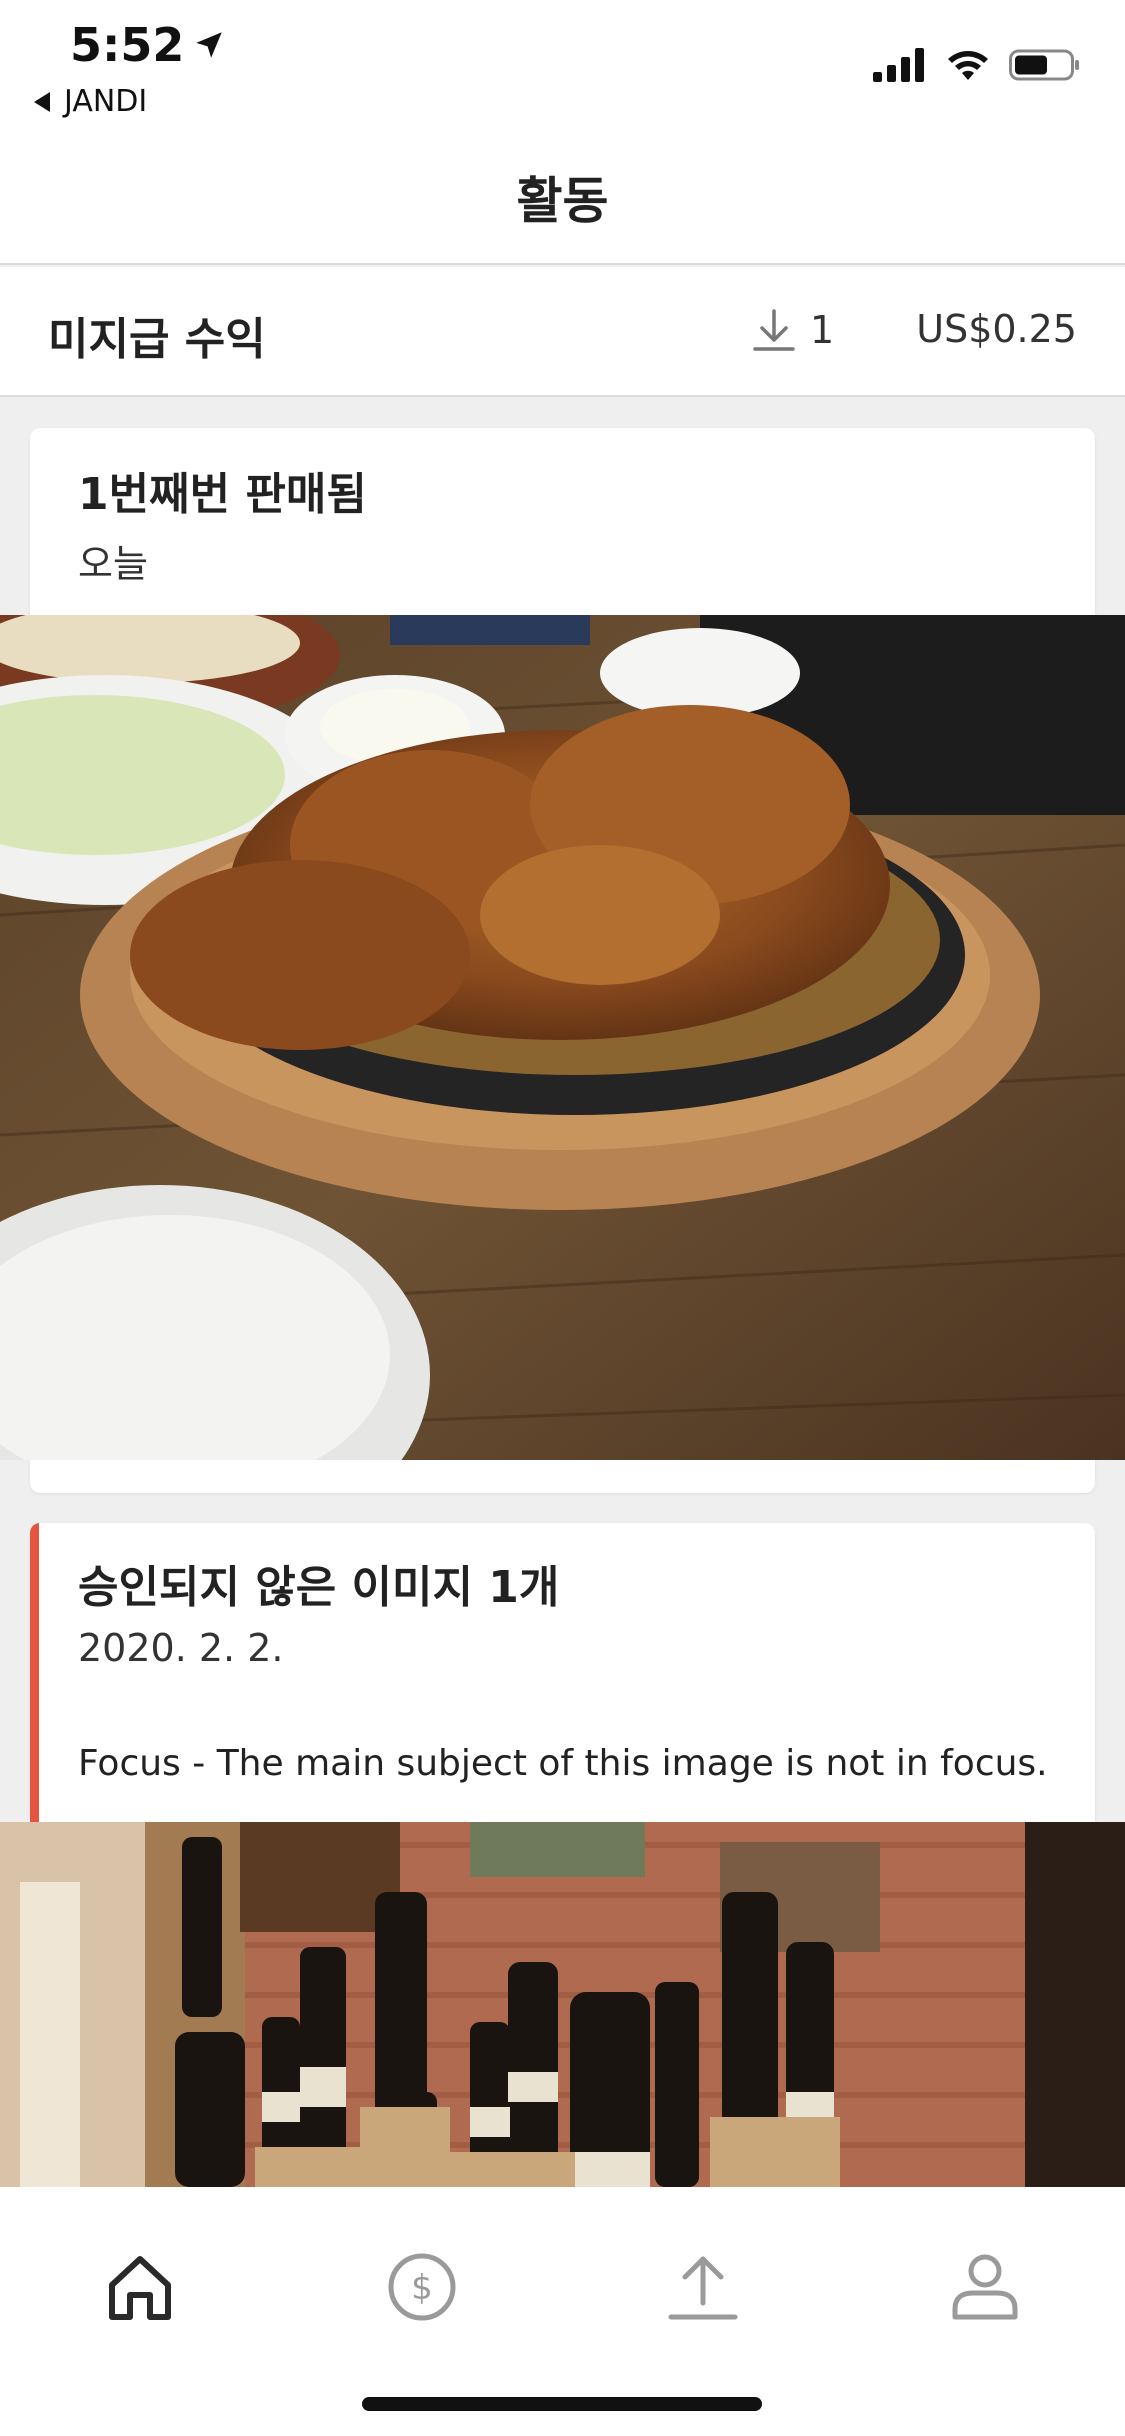 The width and height of the screenshot is (1125, 2436). I want to click on tab-earnings: $, so click(422, 2287).